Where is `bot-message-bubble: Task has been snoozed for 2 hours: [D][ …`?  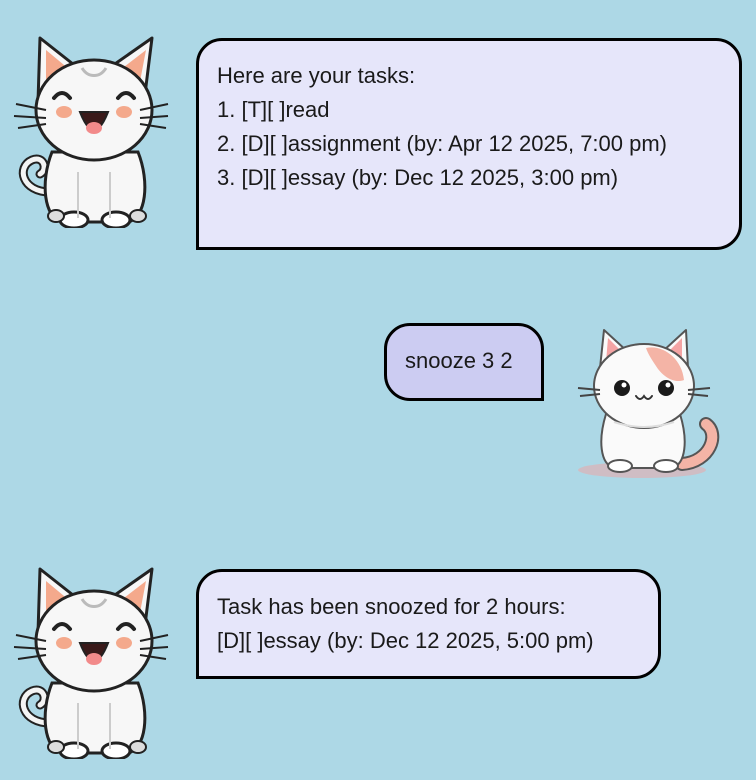 bot-message-bubble: Task has been snoozed for 2 hours: [D][ … is located at coordinates (428, 624).